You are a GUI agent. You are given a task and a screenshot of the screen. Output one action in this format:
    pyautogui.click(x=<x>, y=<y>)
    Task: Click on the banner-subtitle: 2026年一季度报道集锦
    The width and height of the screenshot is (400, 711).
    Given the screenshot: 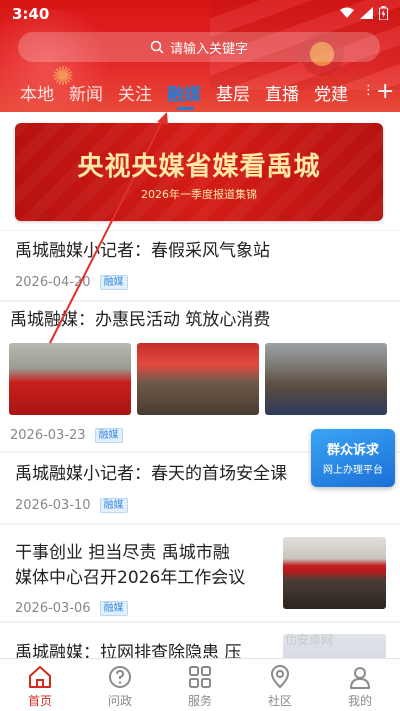 What is the action you would take?
    pyautogui.click(x=199, y=194)
    